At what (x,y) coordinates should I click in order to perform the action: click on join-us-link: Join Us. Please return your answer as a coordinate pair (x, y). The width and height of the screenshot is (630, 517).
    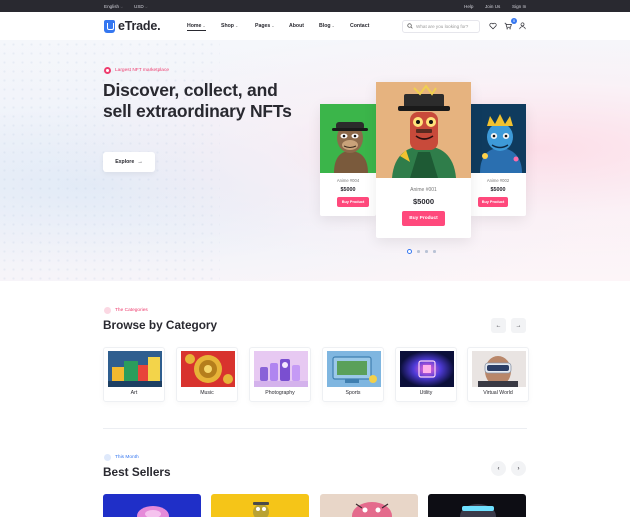
    Looking at the image, I should click on (492, 6).